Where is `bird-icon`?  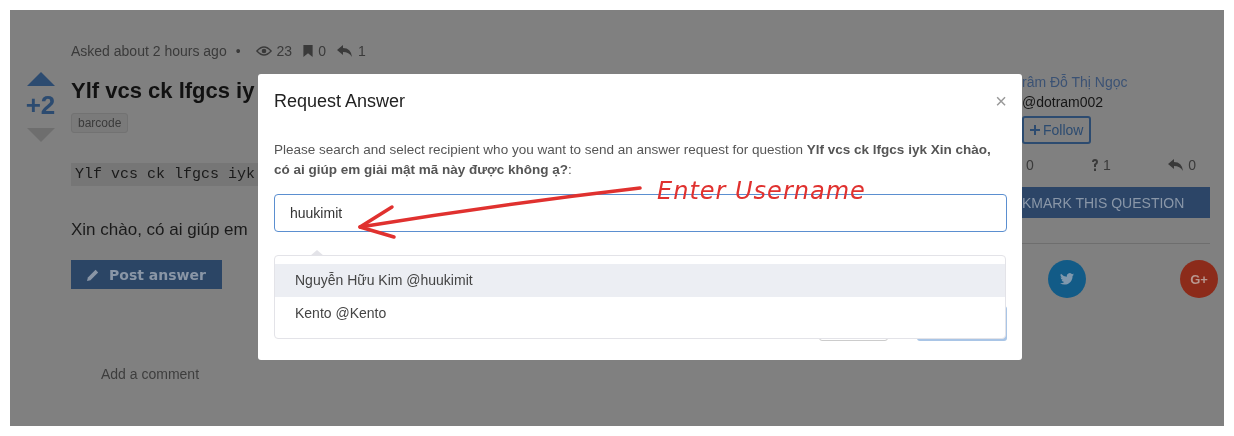 bird-icon is located at coordinates (1067, 279).